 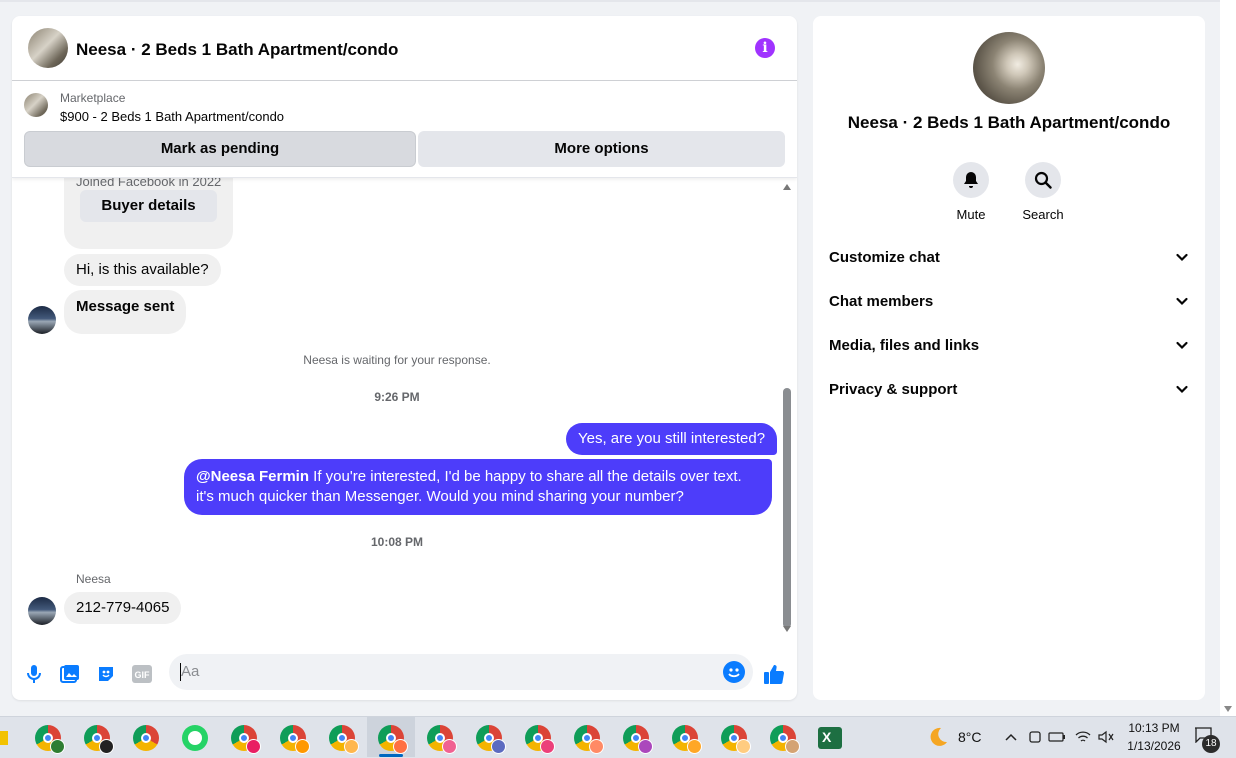 I want to click on message-bubble: 212-779-4065, so click(x=123, y=608).